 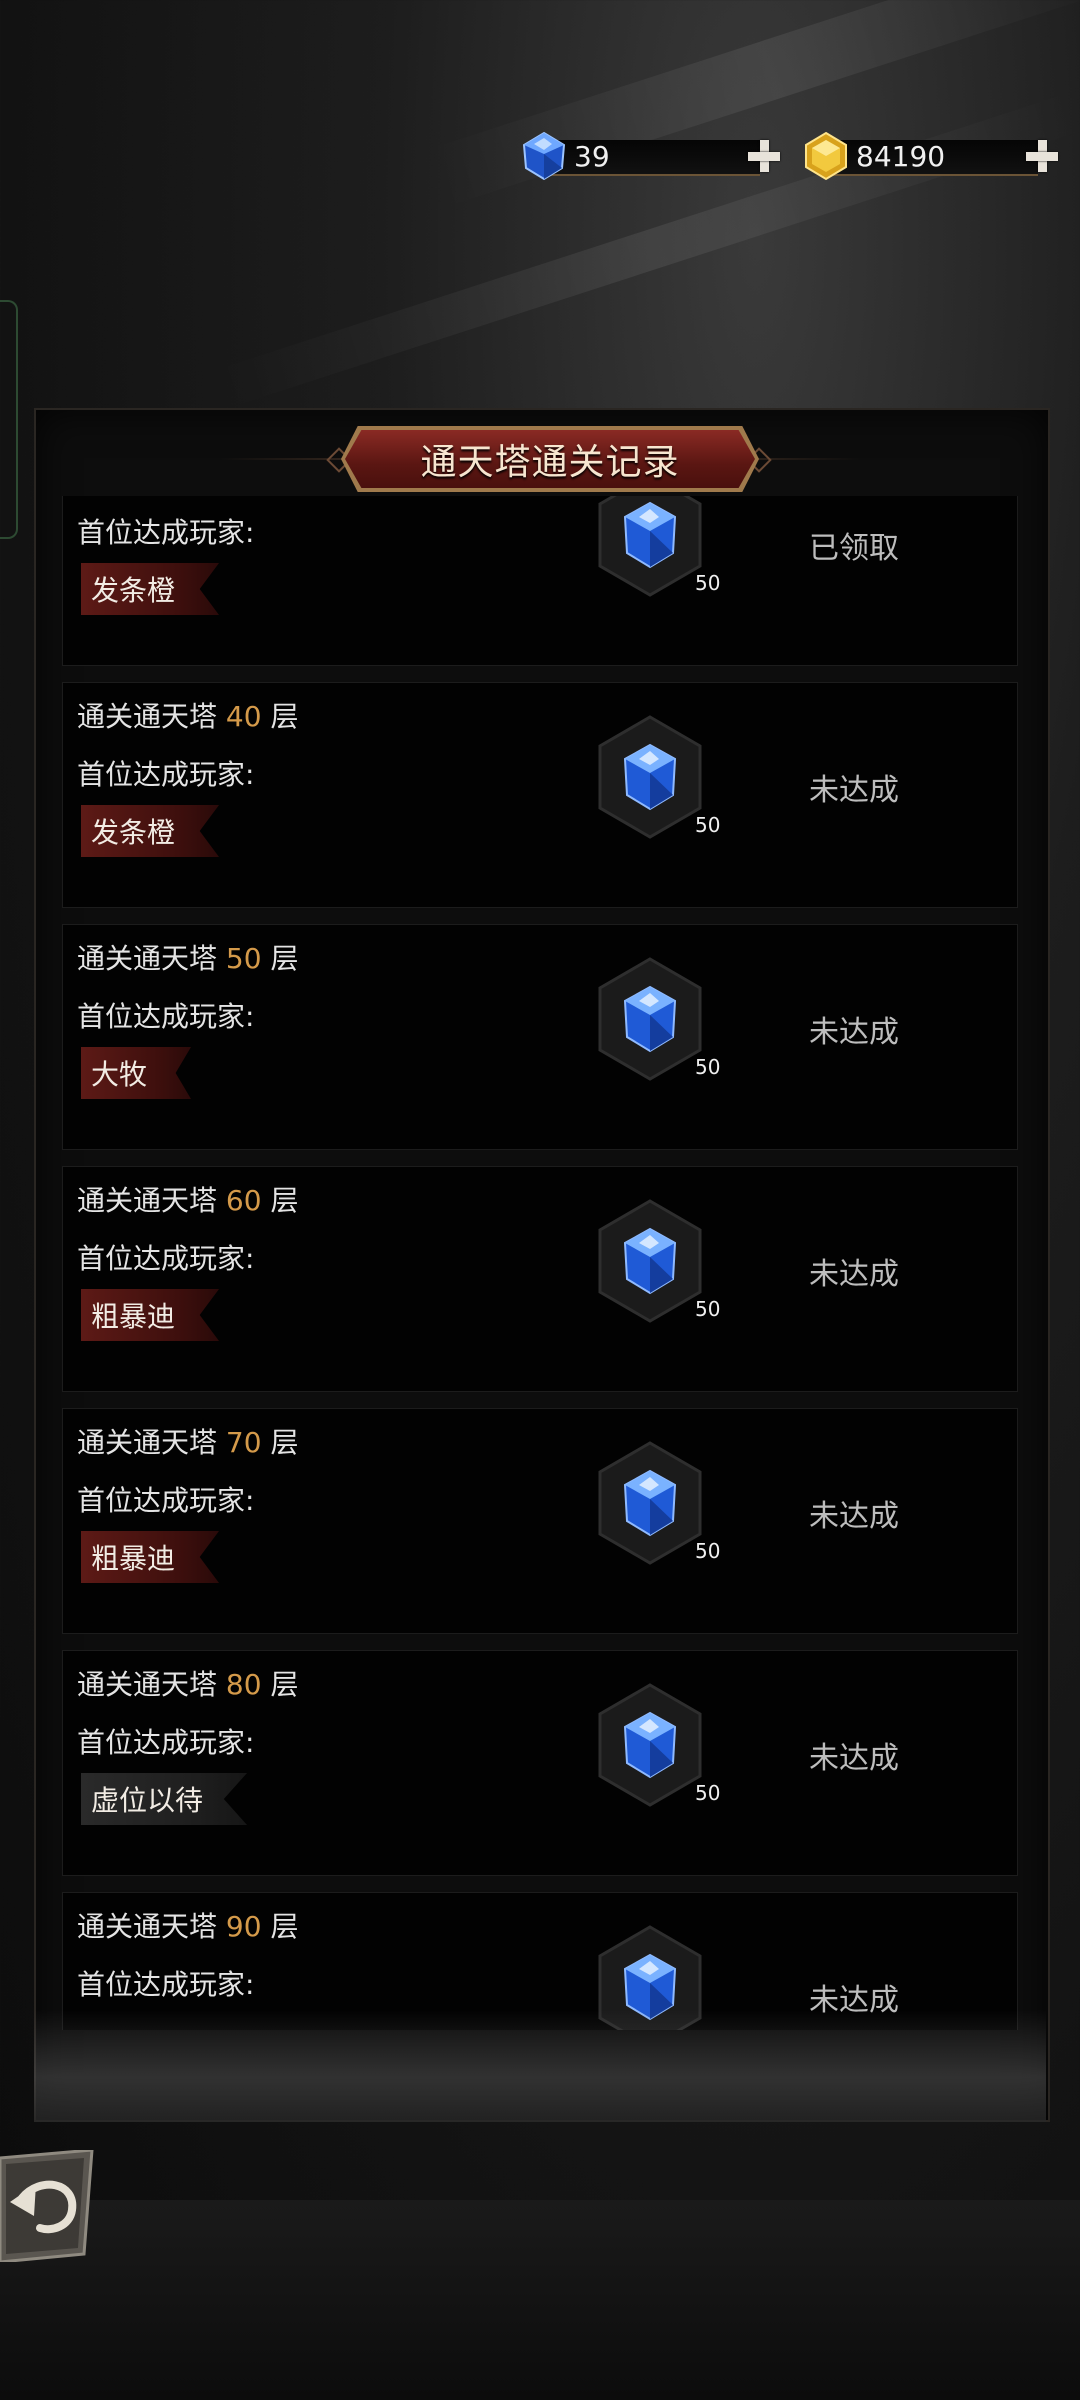 What do you see at coordinates (188, 1684) in the screenshot?
I see `record-floor-title: 通关通天塔 80 层` at bounding box center [188, 1684].